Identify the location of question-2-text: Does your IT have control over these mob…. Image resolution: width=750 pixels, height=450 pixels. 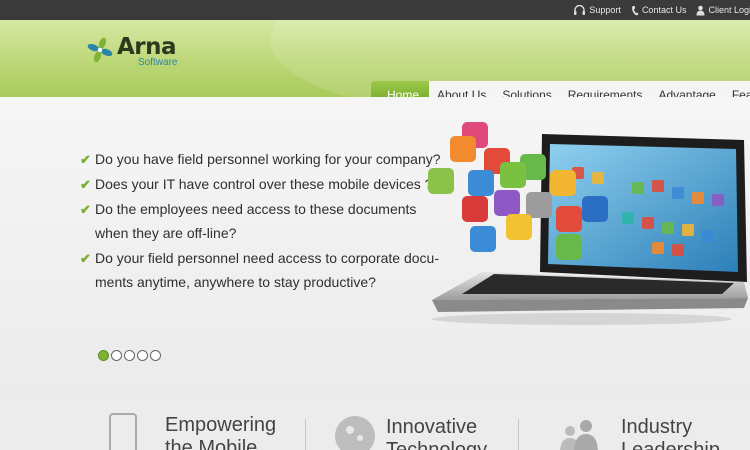
(264, 184).